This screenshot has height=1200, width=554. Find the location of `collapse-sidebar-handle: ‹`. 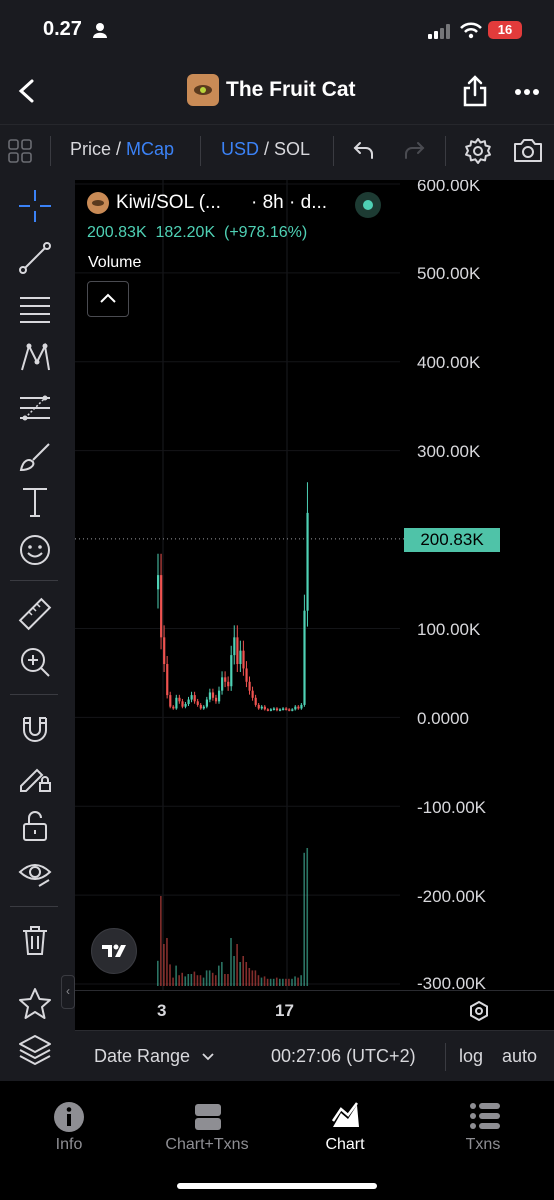

collapse-sidebar-handle: ‹ is located at coordinates (68, 992).